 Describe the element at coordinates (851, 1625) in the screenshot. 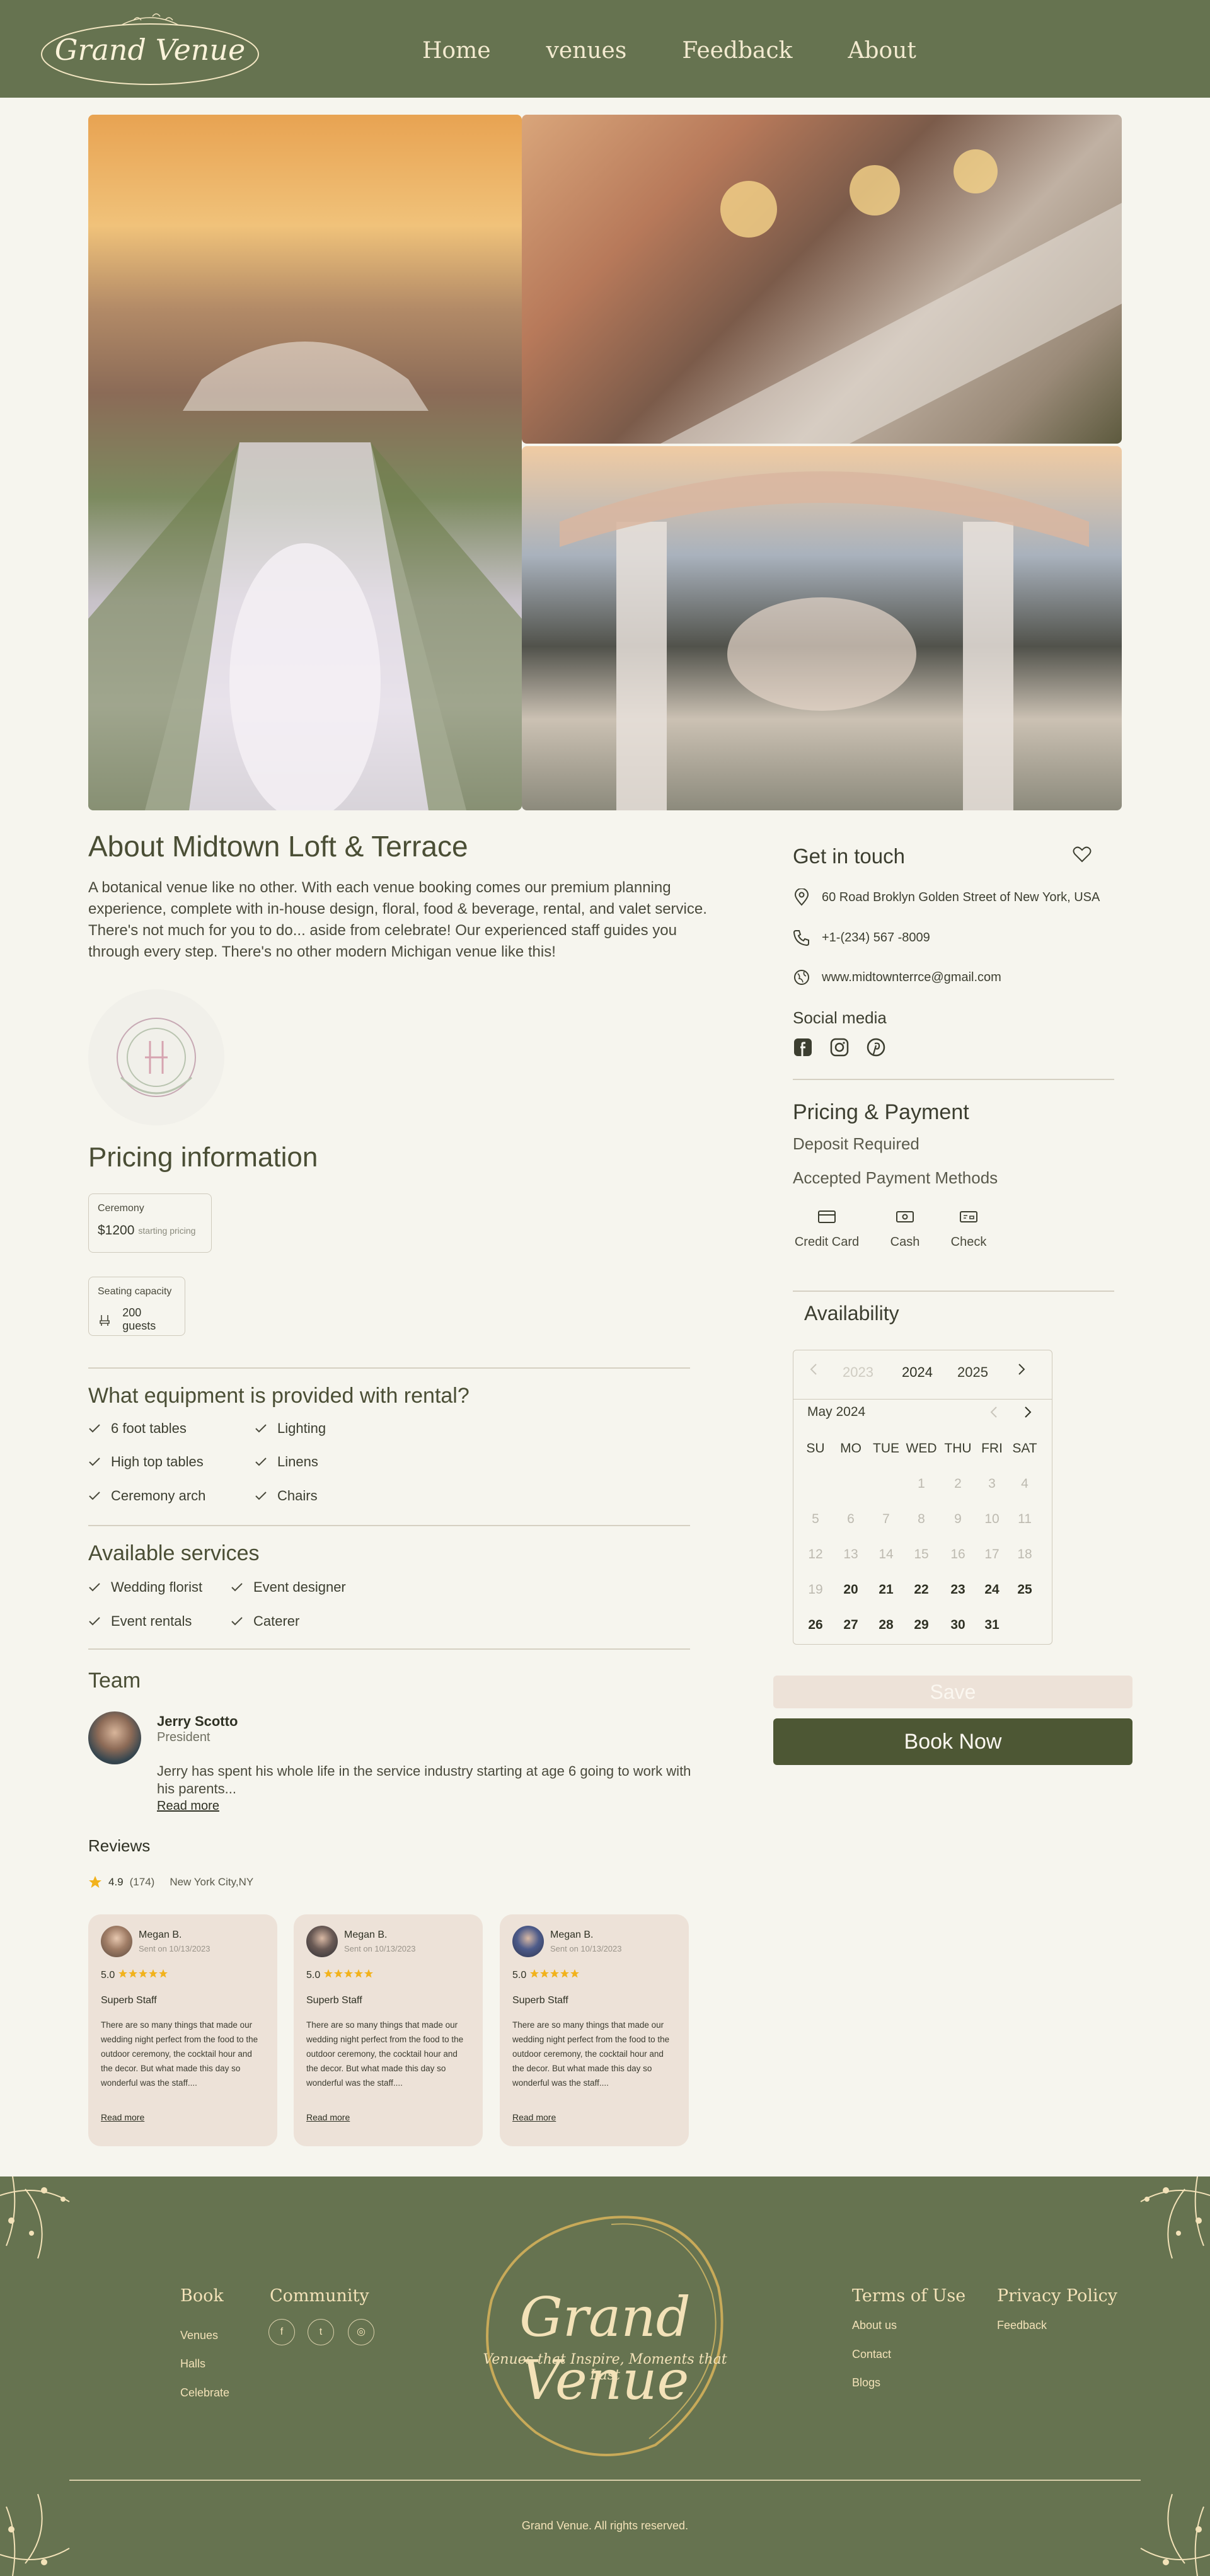

I see `calendar-day-available: 27` at that location.